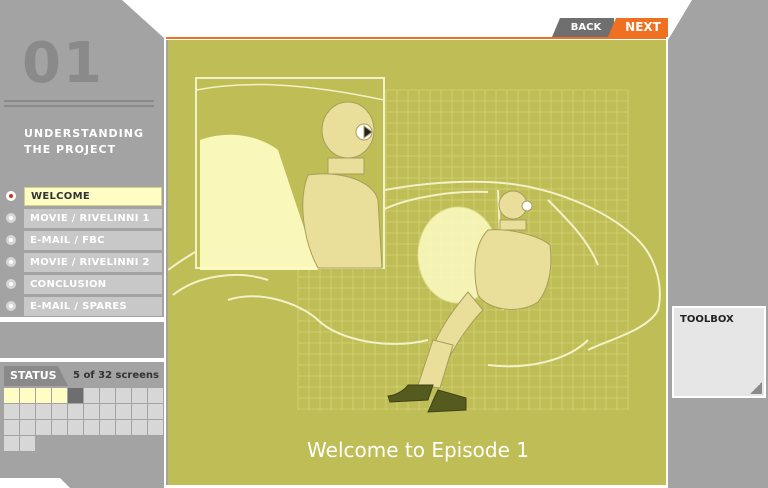  What do you see at coordinates (718, 244) in the screenshot?
I see `right-panel` at bounding box center [718, 244].